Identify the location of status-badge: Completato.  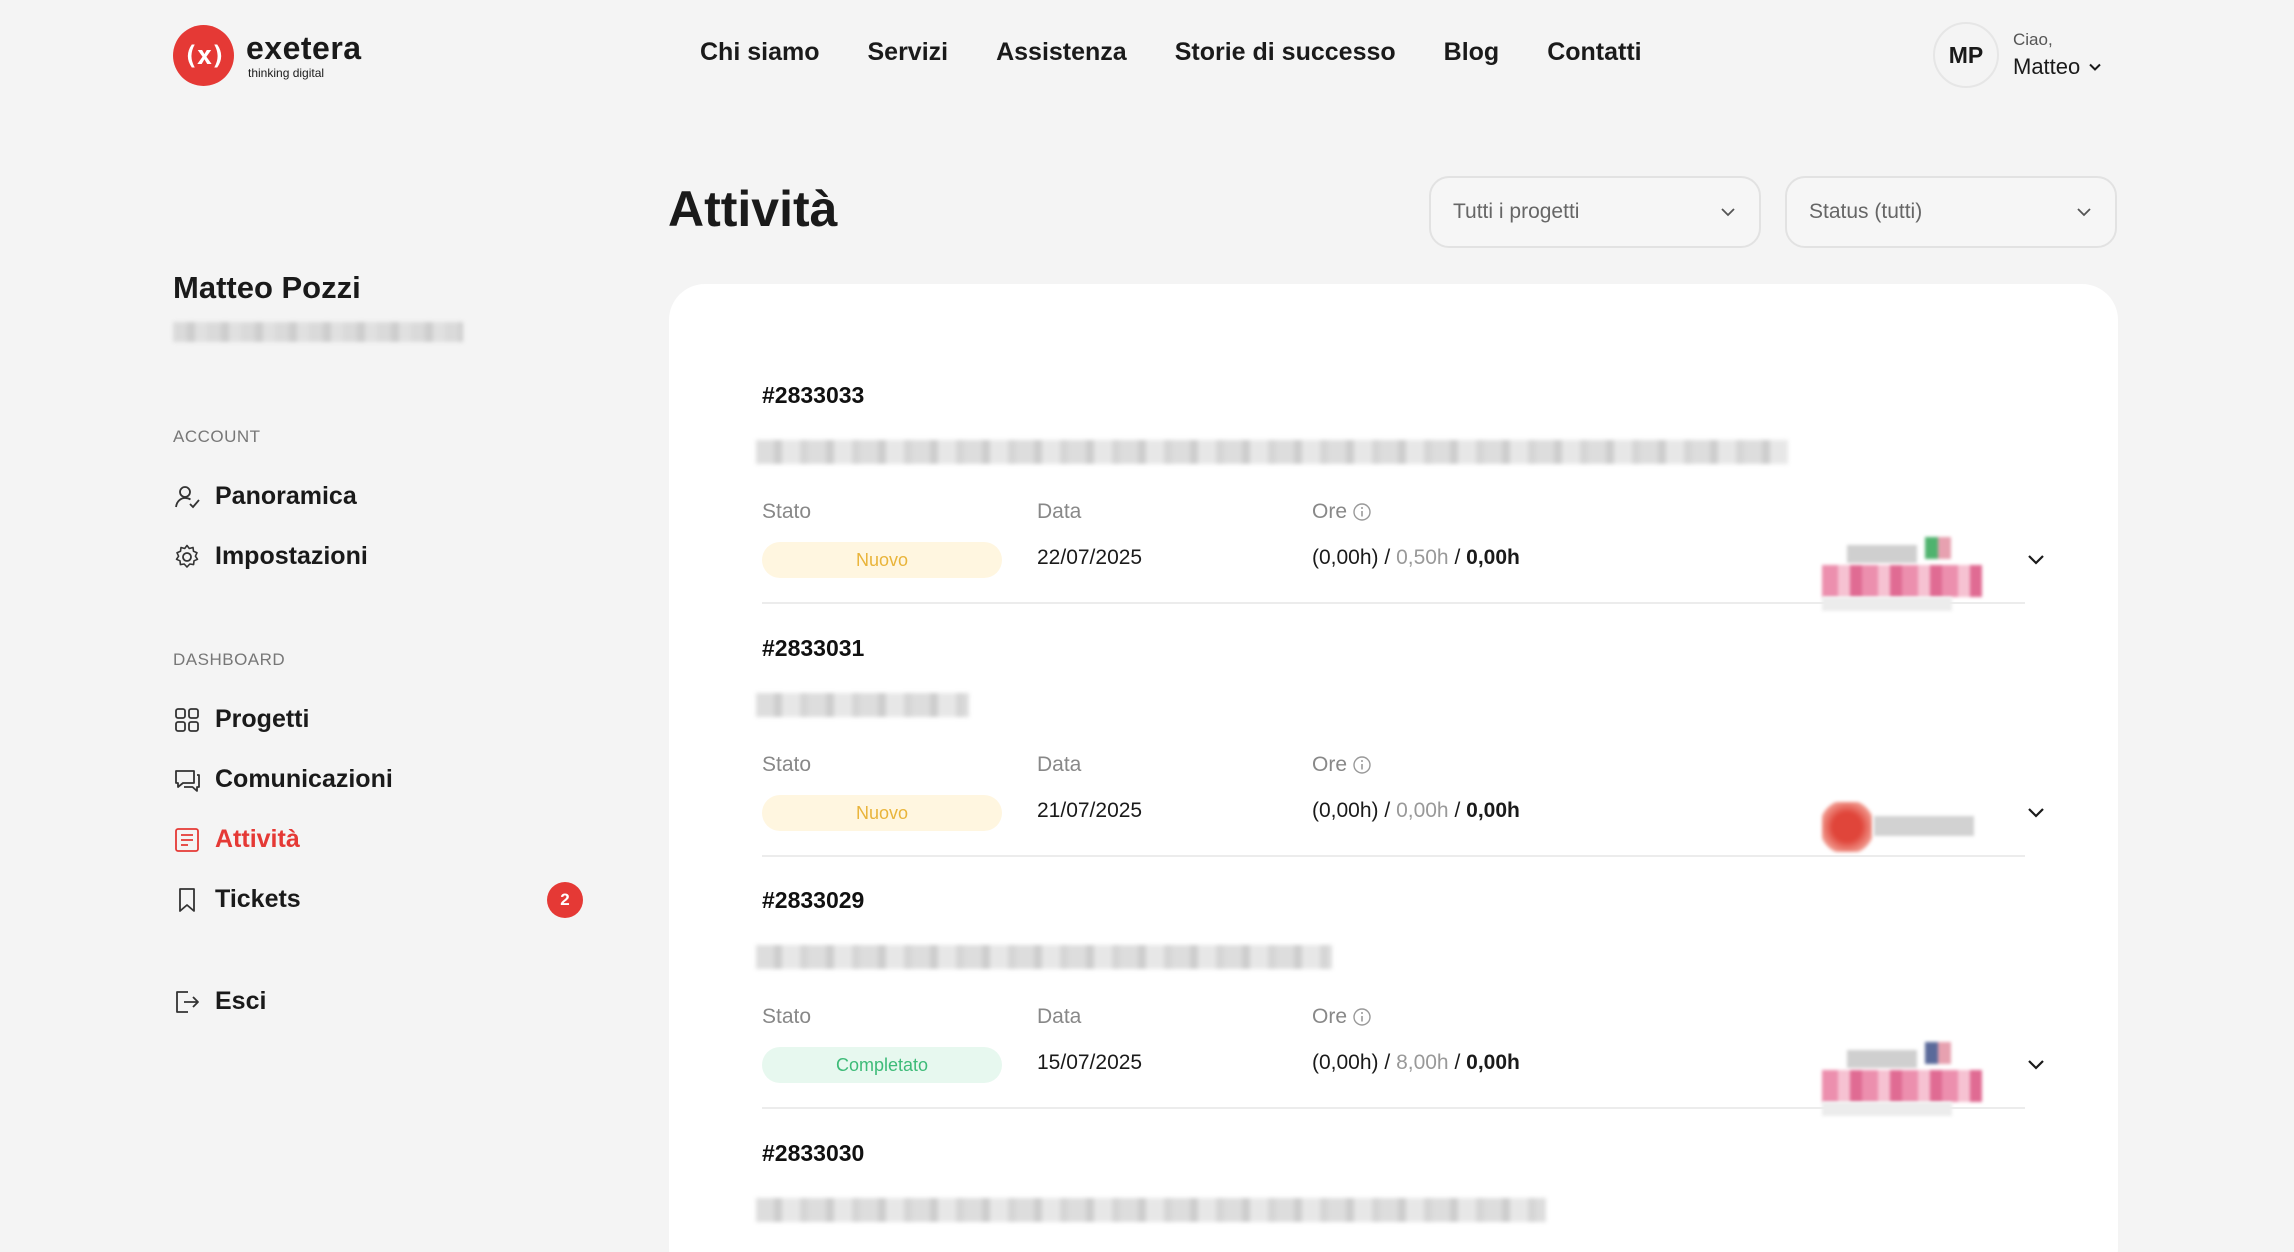
(882, 1065).